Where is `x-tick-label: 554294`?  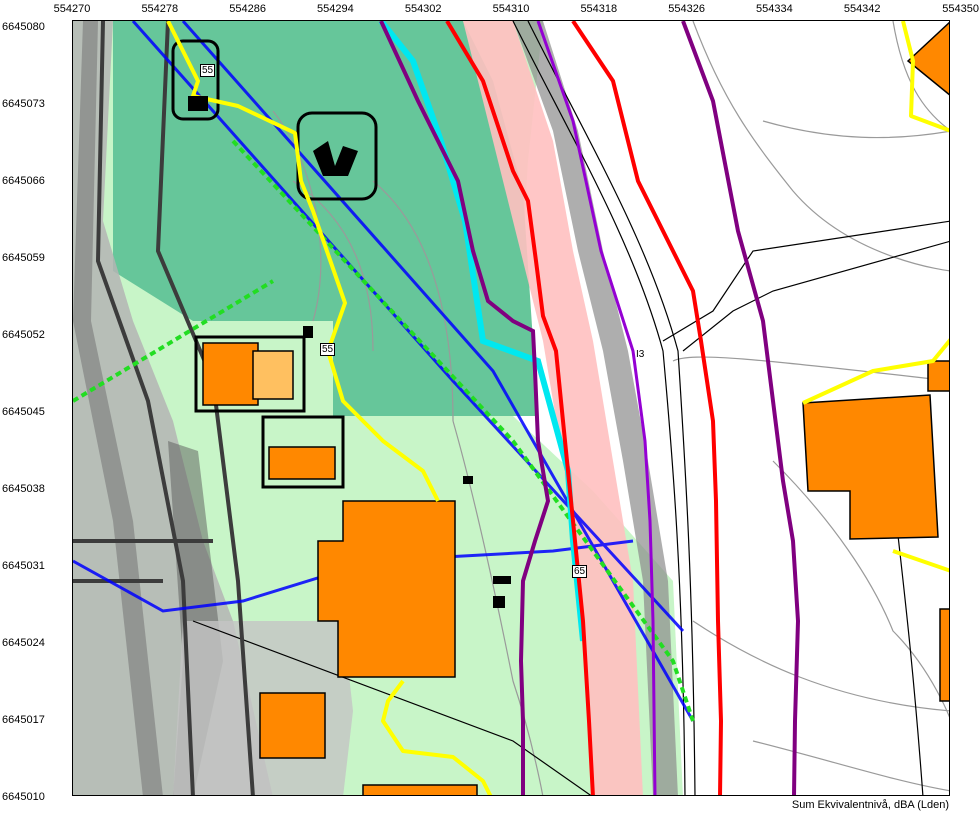
x-tick-label: 554294 is located at coordinates (335, 9).